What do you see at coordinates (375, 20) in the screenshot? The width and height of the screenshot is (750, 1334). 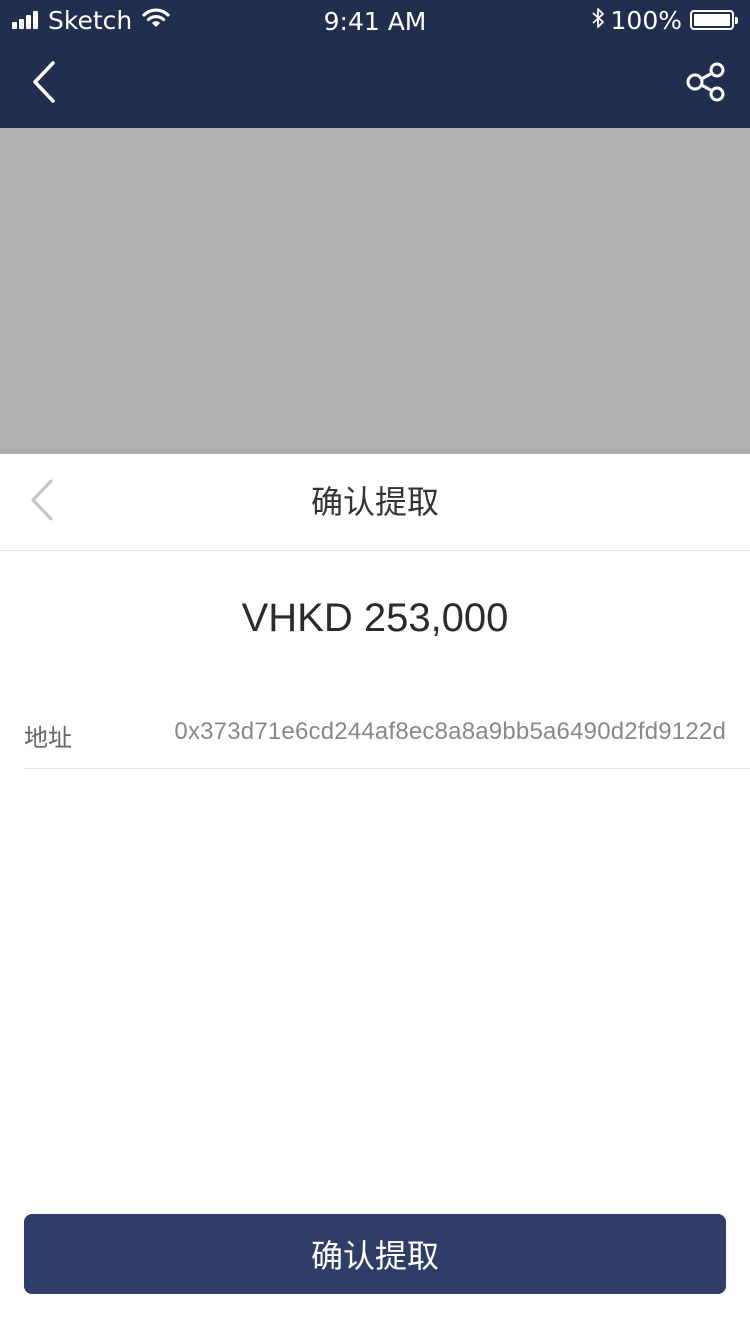 I see `status-bar: Sketch 9:41 AM 100%` at bounding box center [375, 20].